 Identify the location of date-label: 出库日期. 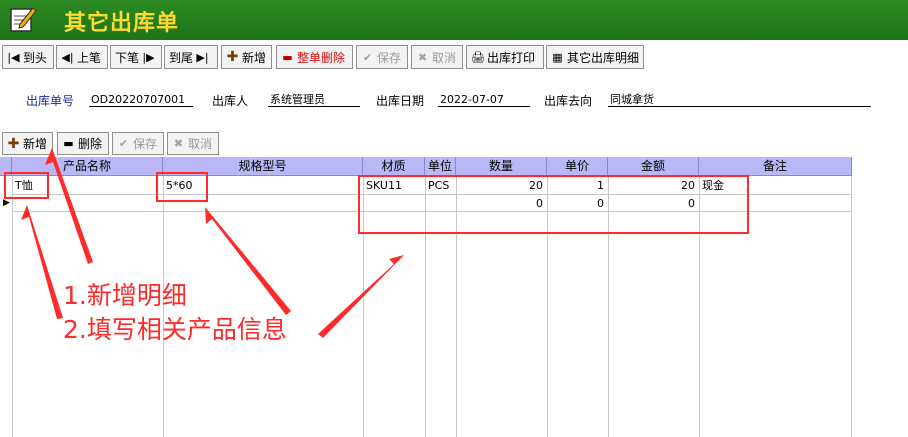
(400, 101).